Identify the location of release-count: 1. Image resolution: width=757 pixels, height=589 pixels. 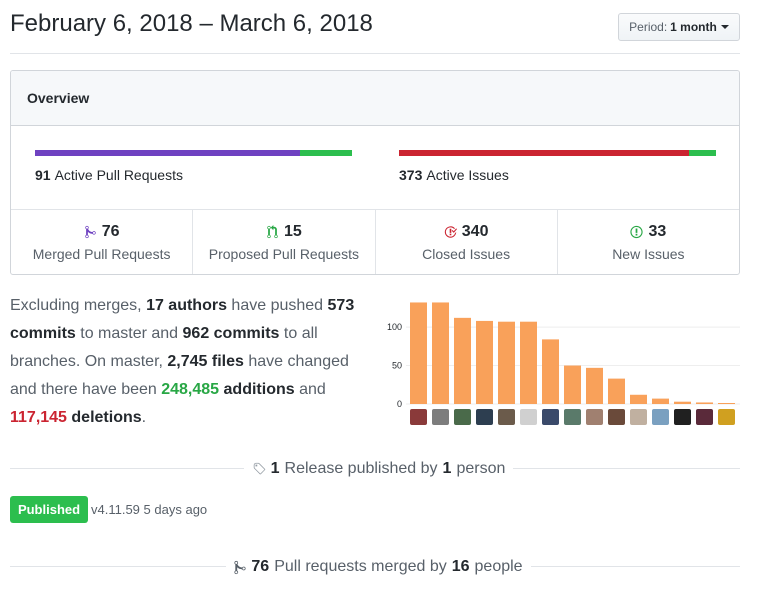
(275, 468).